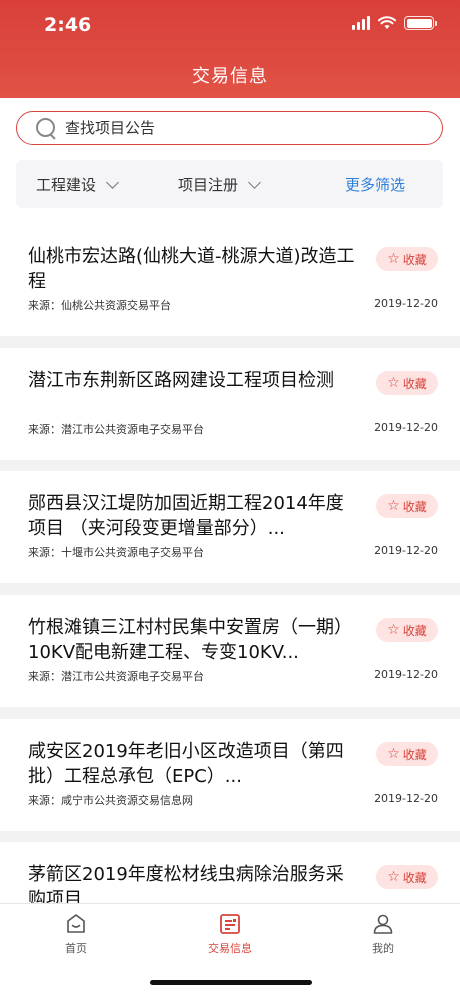 The image size is (460, 996). What do you see at coordinates (66, 185) in the screenshot?
I see `filter-category-label: 工程建设` at bounding box center [66, 185].